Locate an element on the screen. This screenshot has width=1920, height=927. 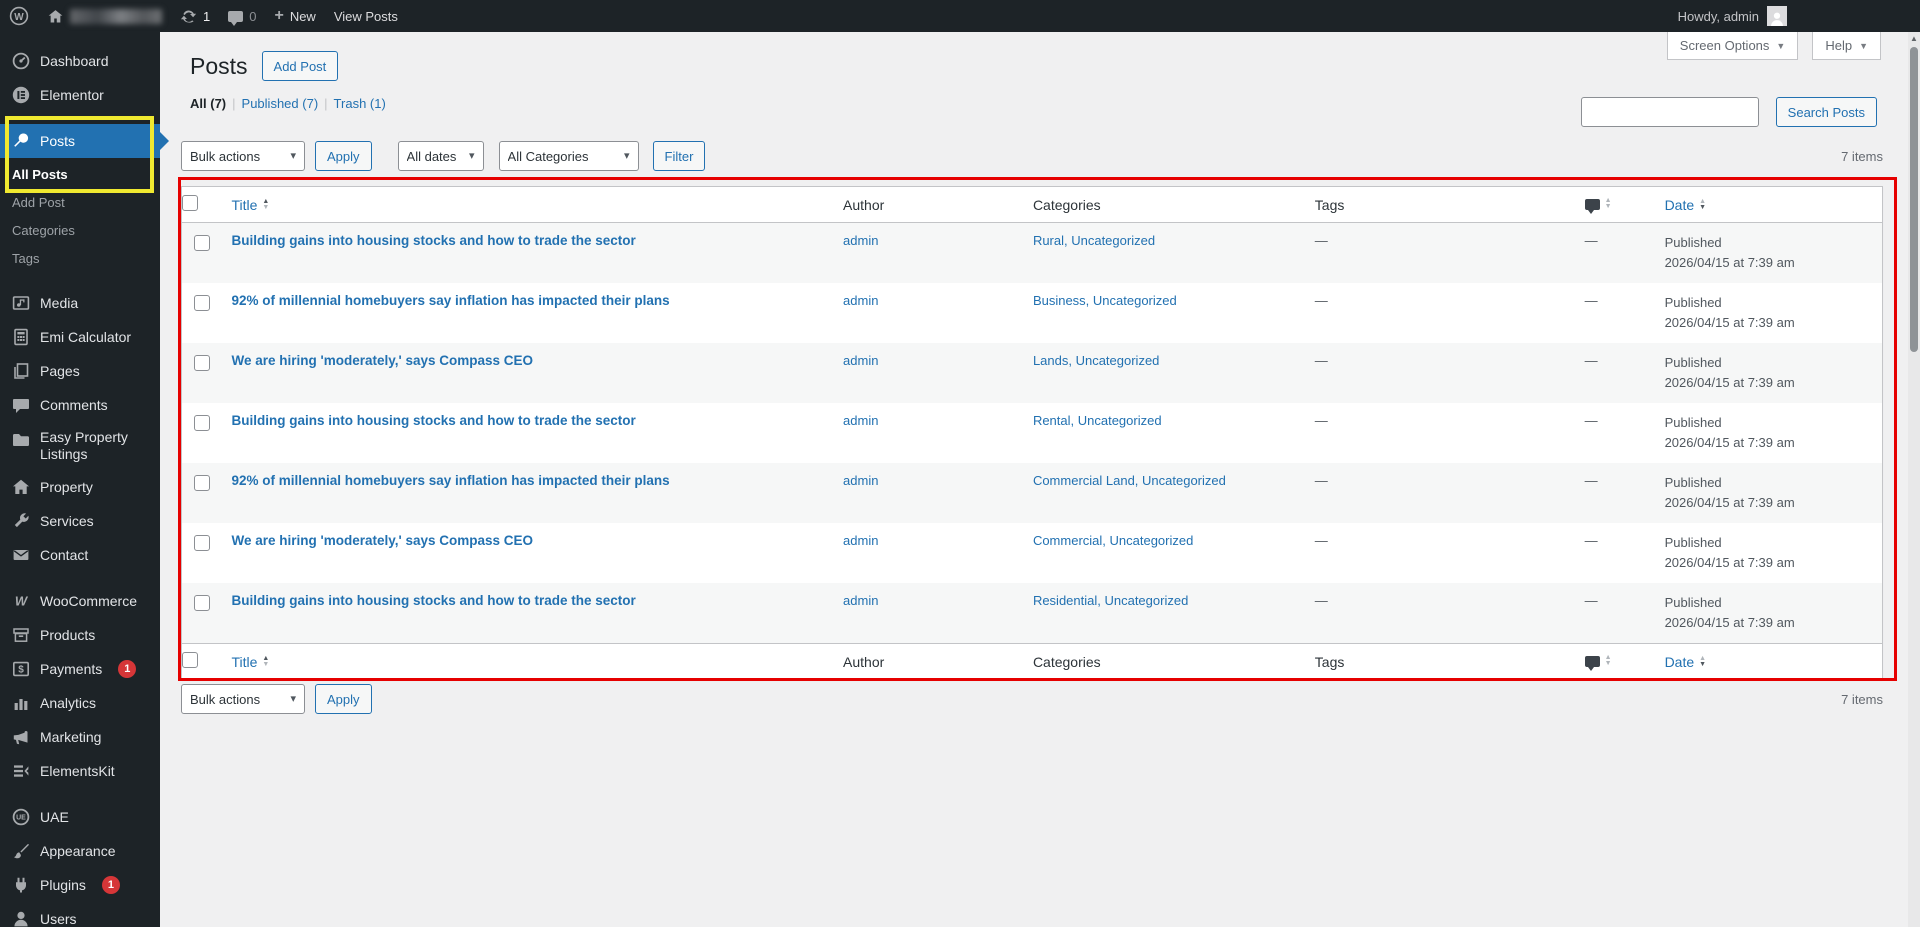
home-icon is located at coordinates (55, 16).